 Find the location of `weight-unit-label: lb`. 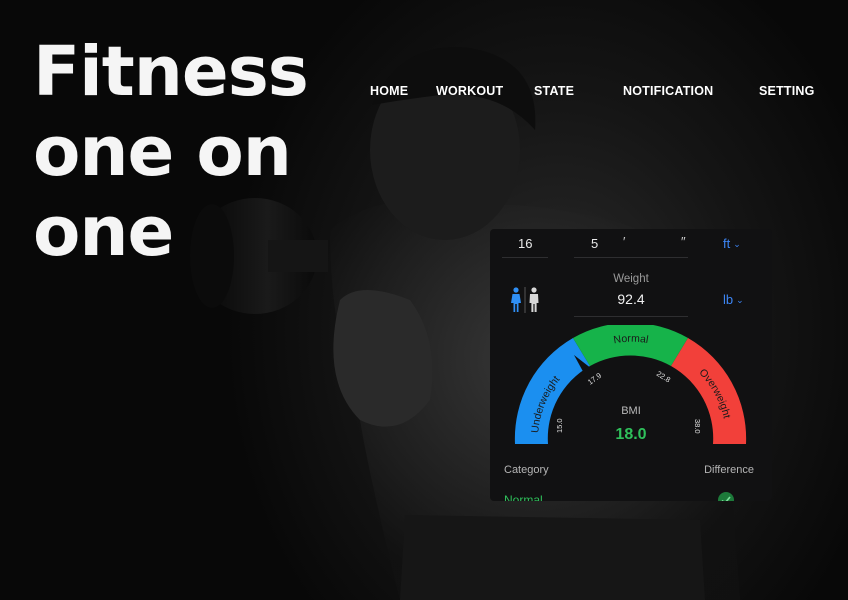

weight-unit-label: lb is located at coordinates (728, 299).